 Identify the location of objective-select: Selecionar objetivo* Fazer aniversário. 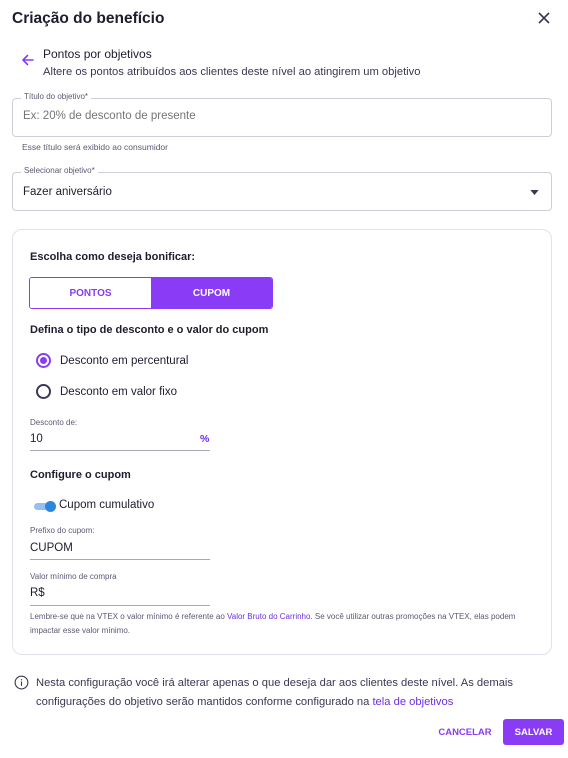
(282, 188).